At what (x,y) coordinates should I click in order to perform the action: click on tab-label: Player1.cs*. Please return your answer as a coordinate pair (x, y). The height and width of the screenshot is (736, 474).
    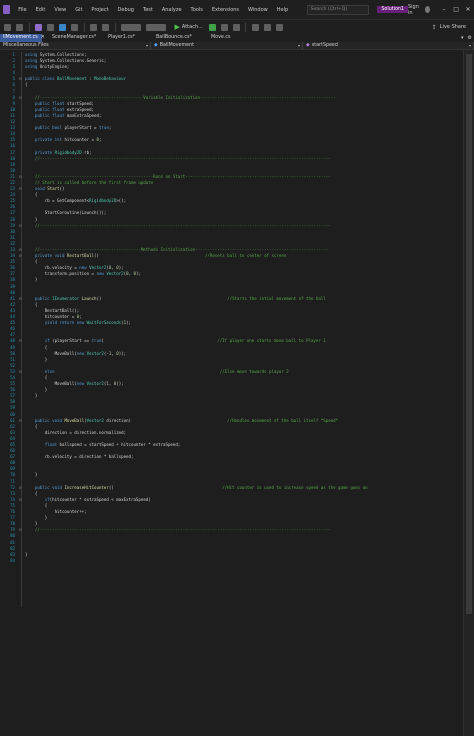
    Looking at the image, I should click on (122, 37).